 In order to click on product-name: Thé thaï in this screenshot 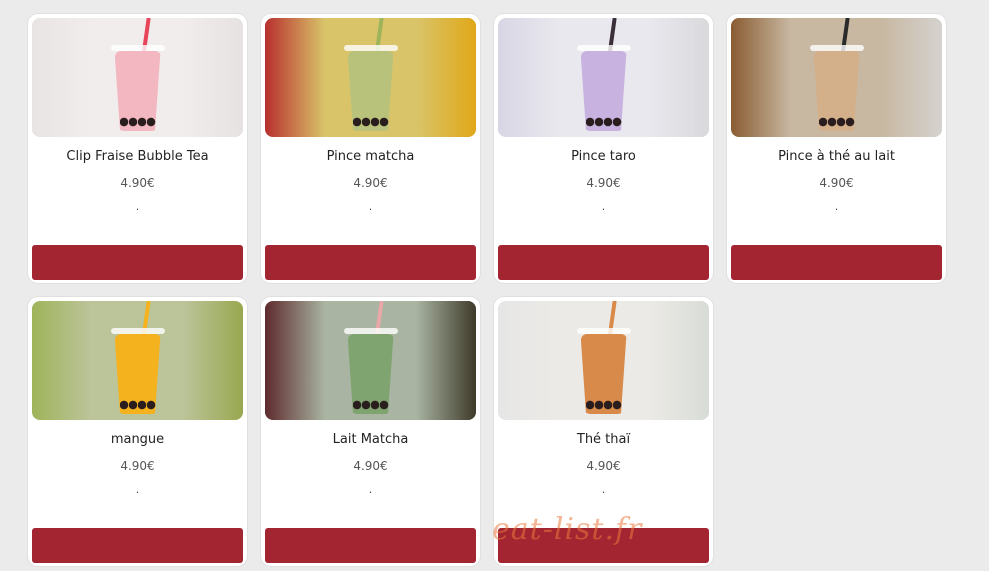, I will do `click(603, 439)`.